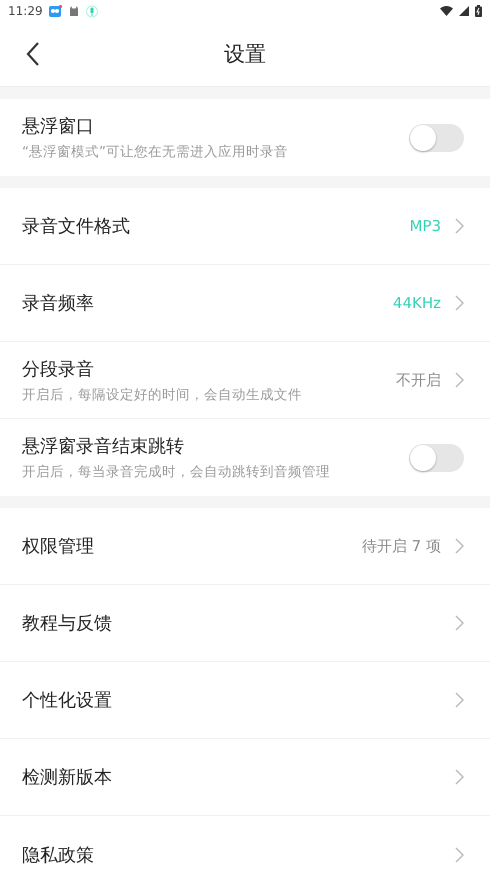  I want to click on settings-row: 隐私政策, so click(245, 843).